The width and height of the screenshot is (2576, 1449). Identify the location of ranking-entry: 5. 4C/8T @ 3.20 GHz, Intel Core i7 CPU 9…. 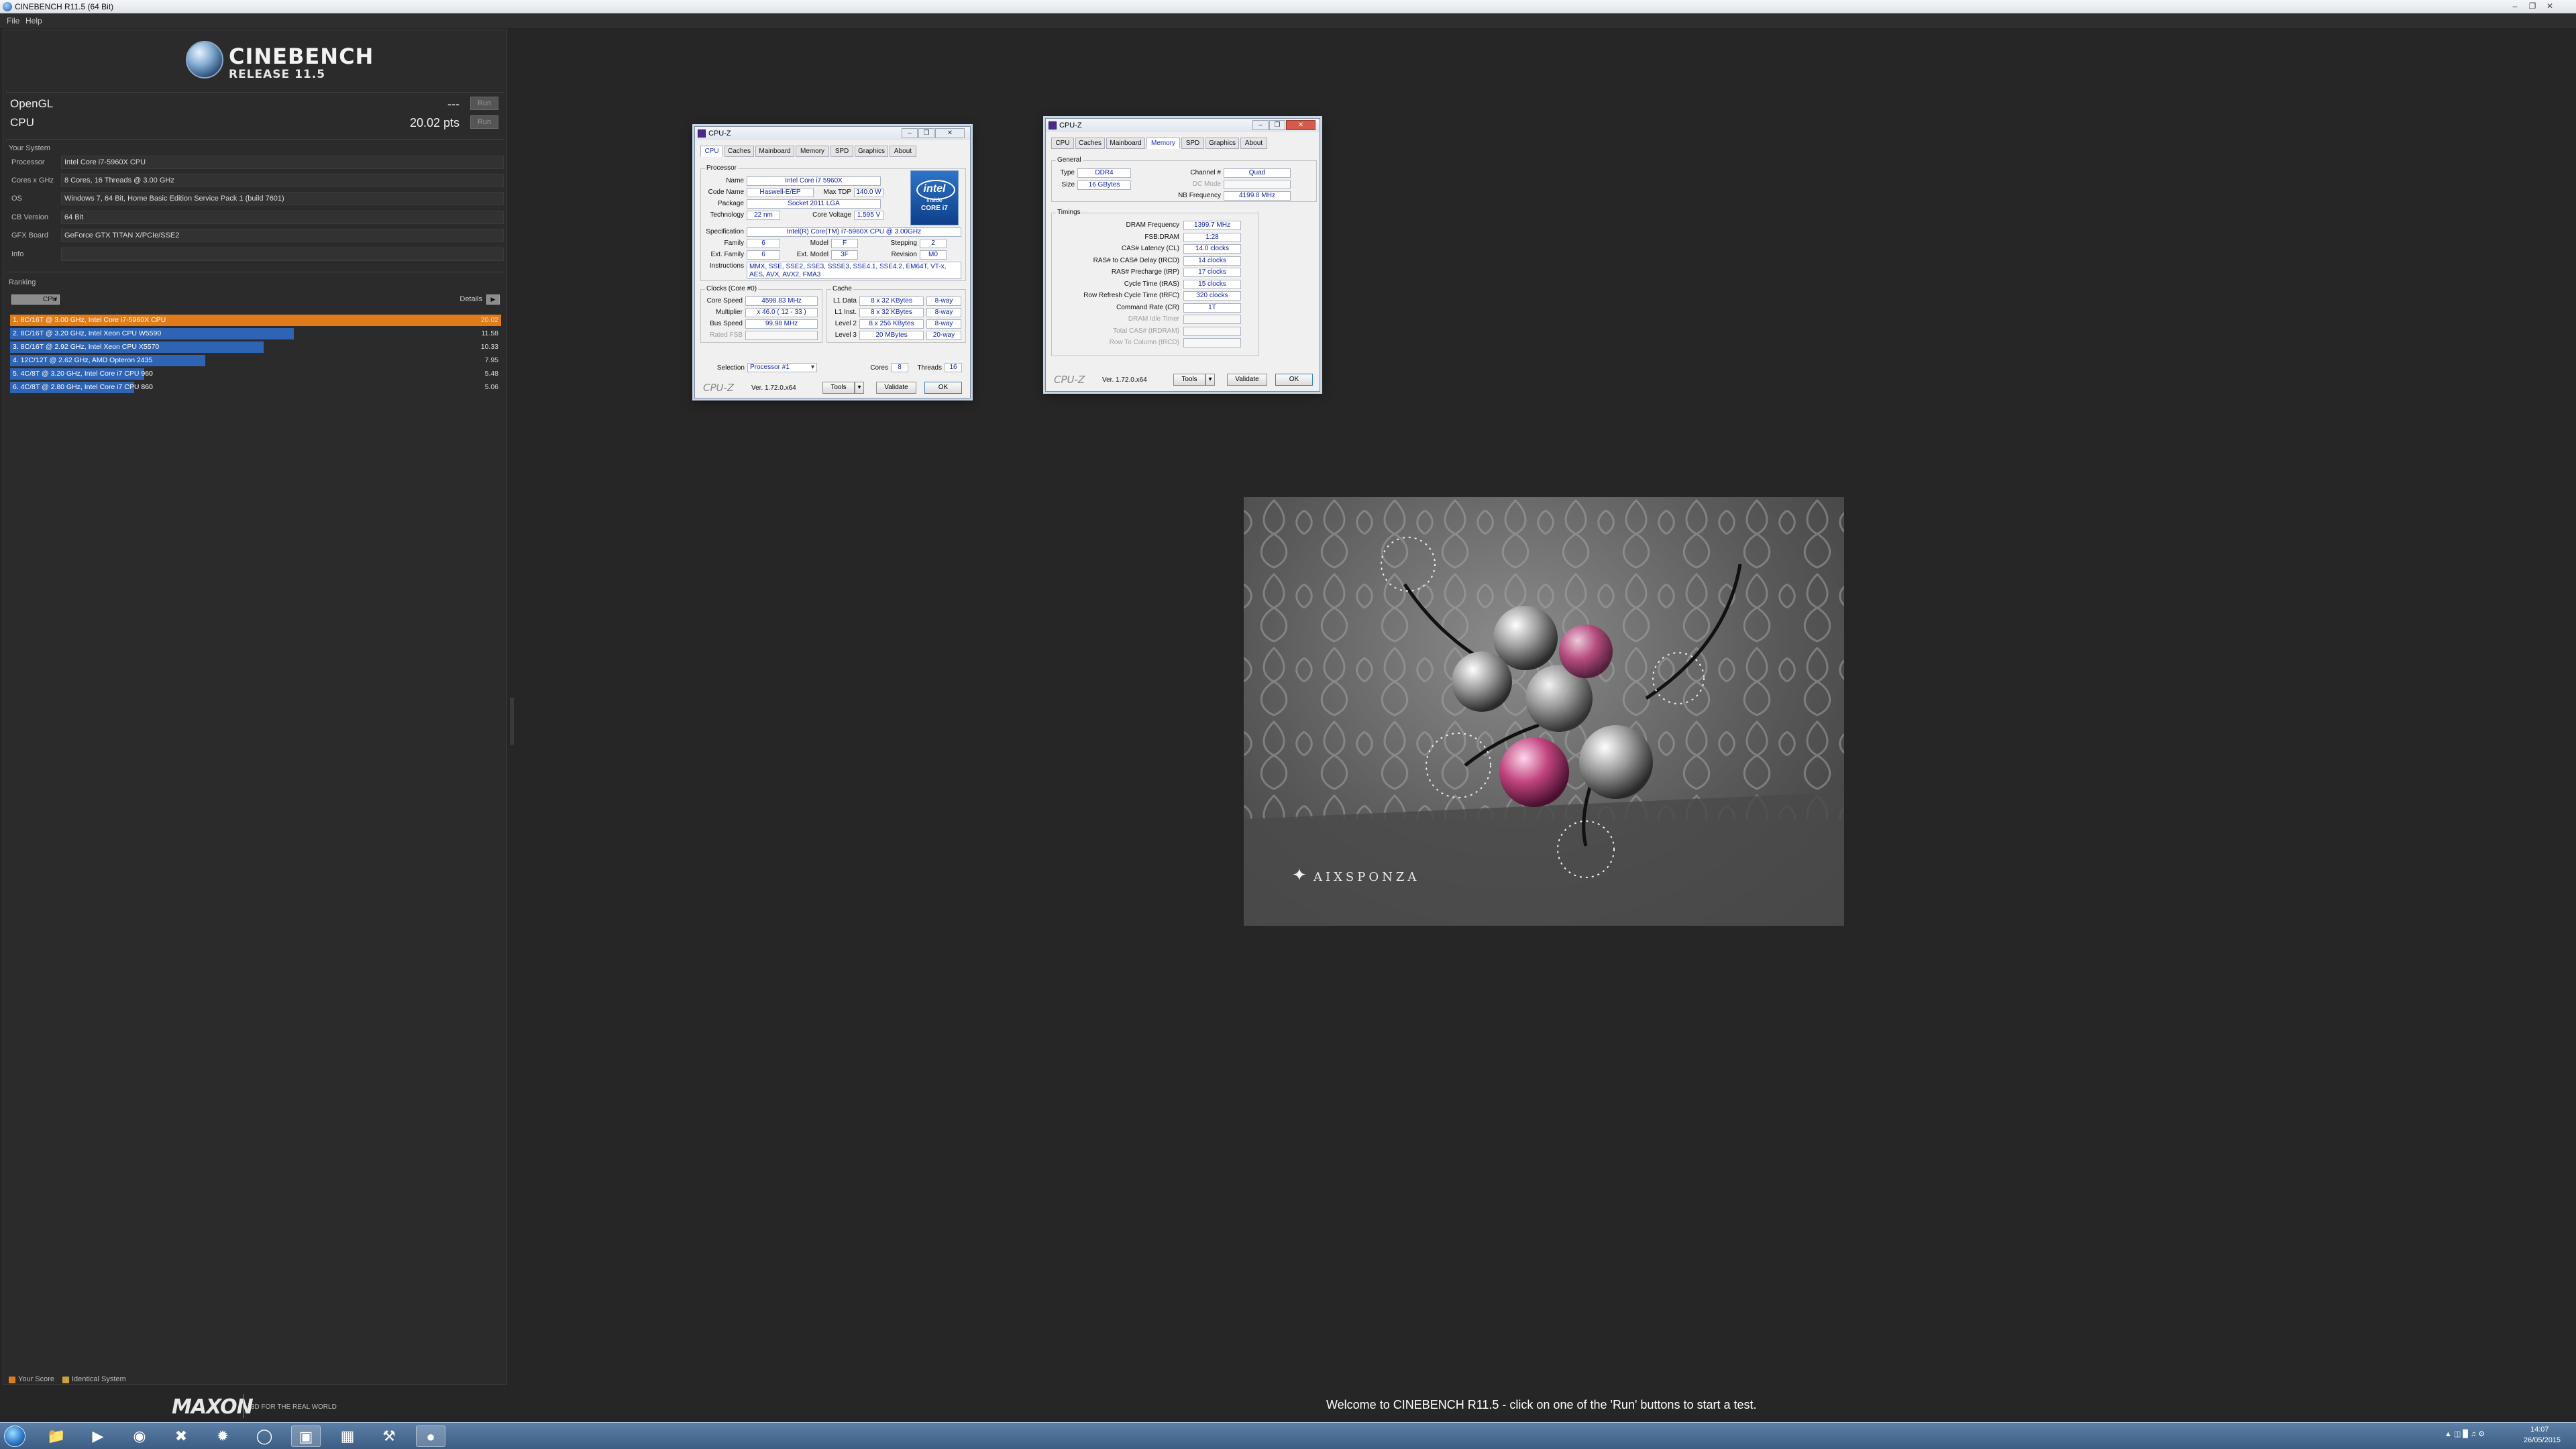
(255, 374).